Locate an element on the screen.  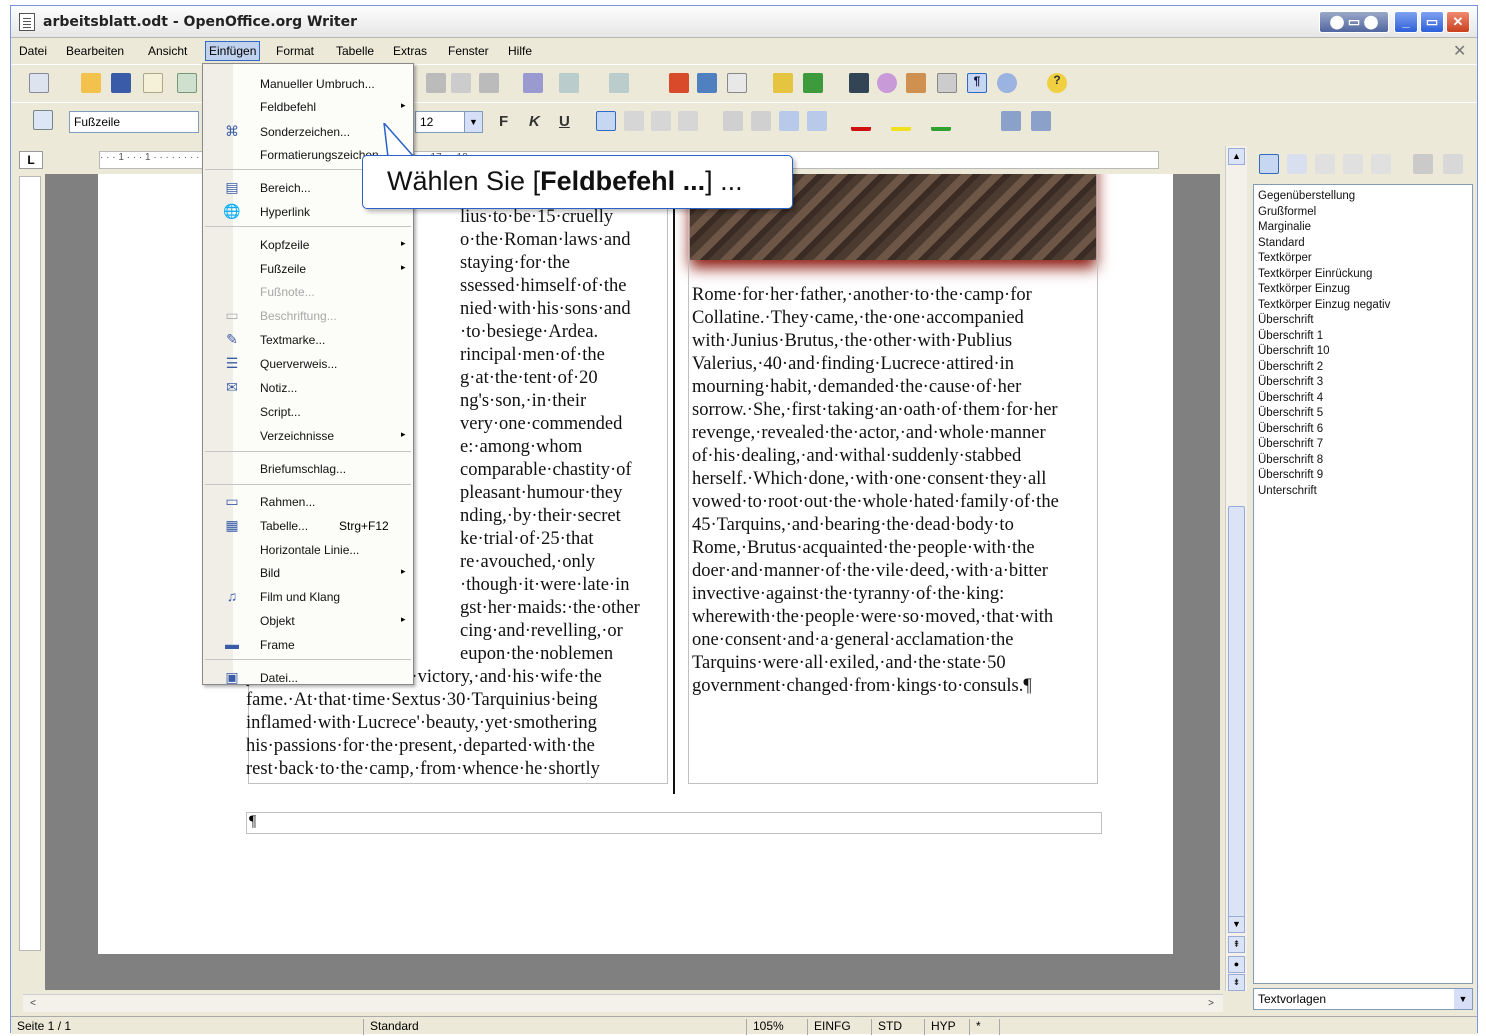
justify-icon is located at coordinates (688, 121).